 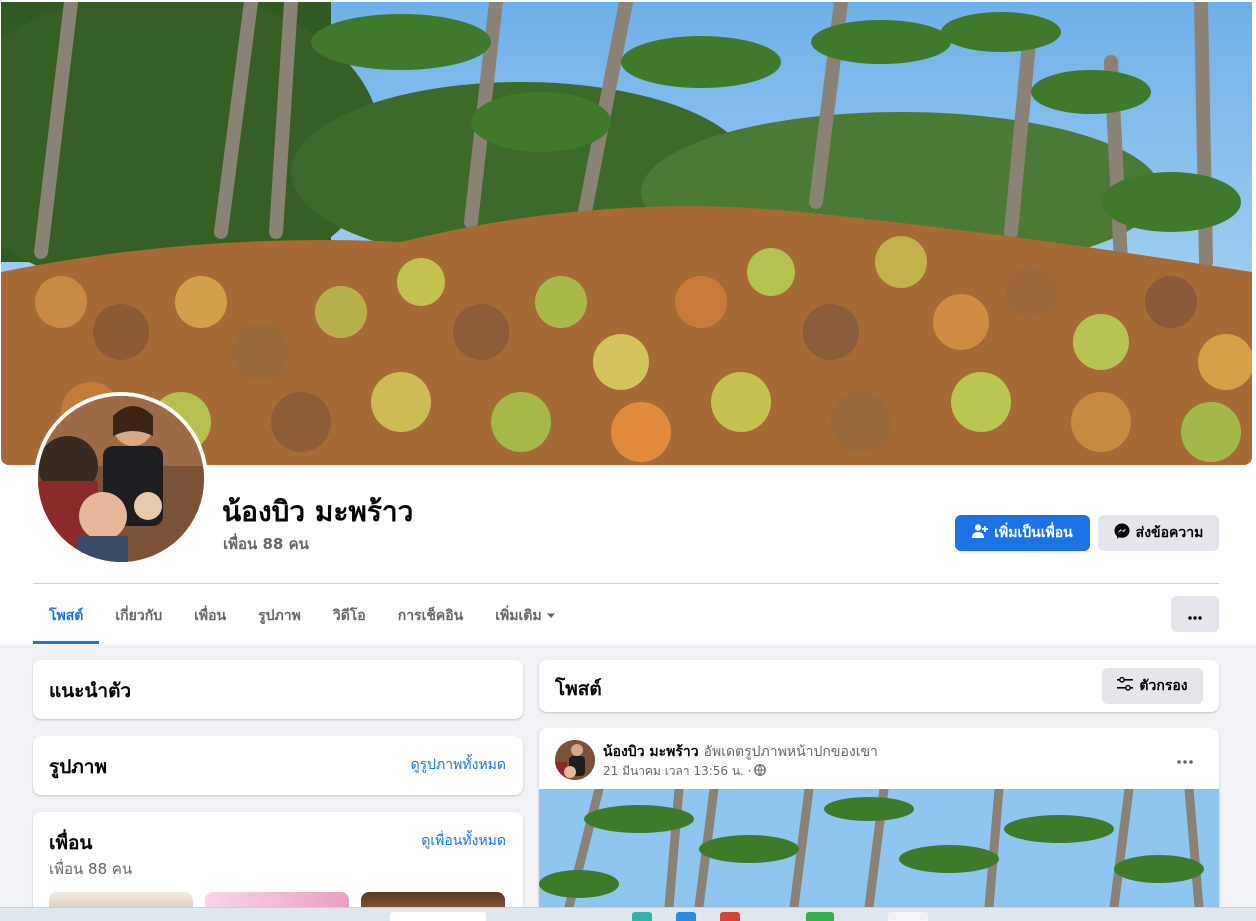 What do you see at coordinates (628, 914) in the screenshot?
I see `os-taskbar` at bounding box center [628, 914].